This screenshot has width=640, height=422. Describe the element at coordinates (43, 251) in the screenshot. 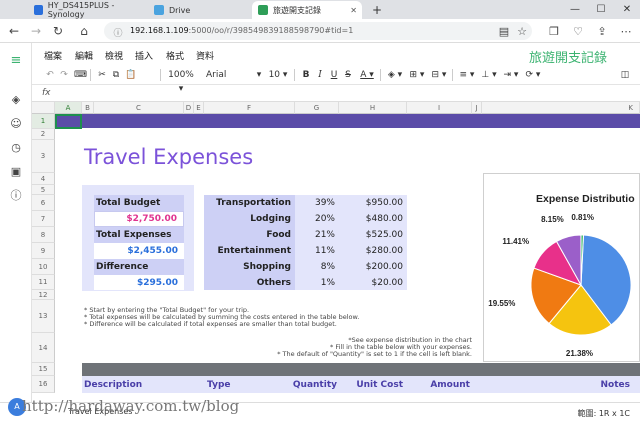

I see `row-header: 9` at that location.